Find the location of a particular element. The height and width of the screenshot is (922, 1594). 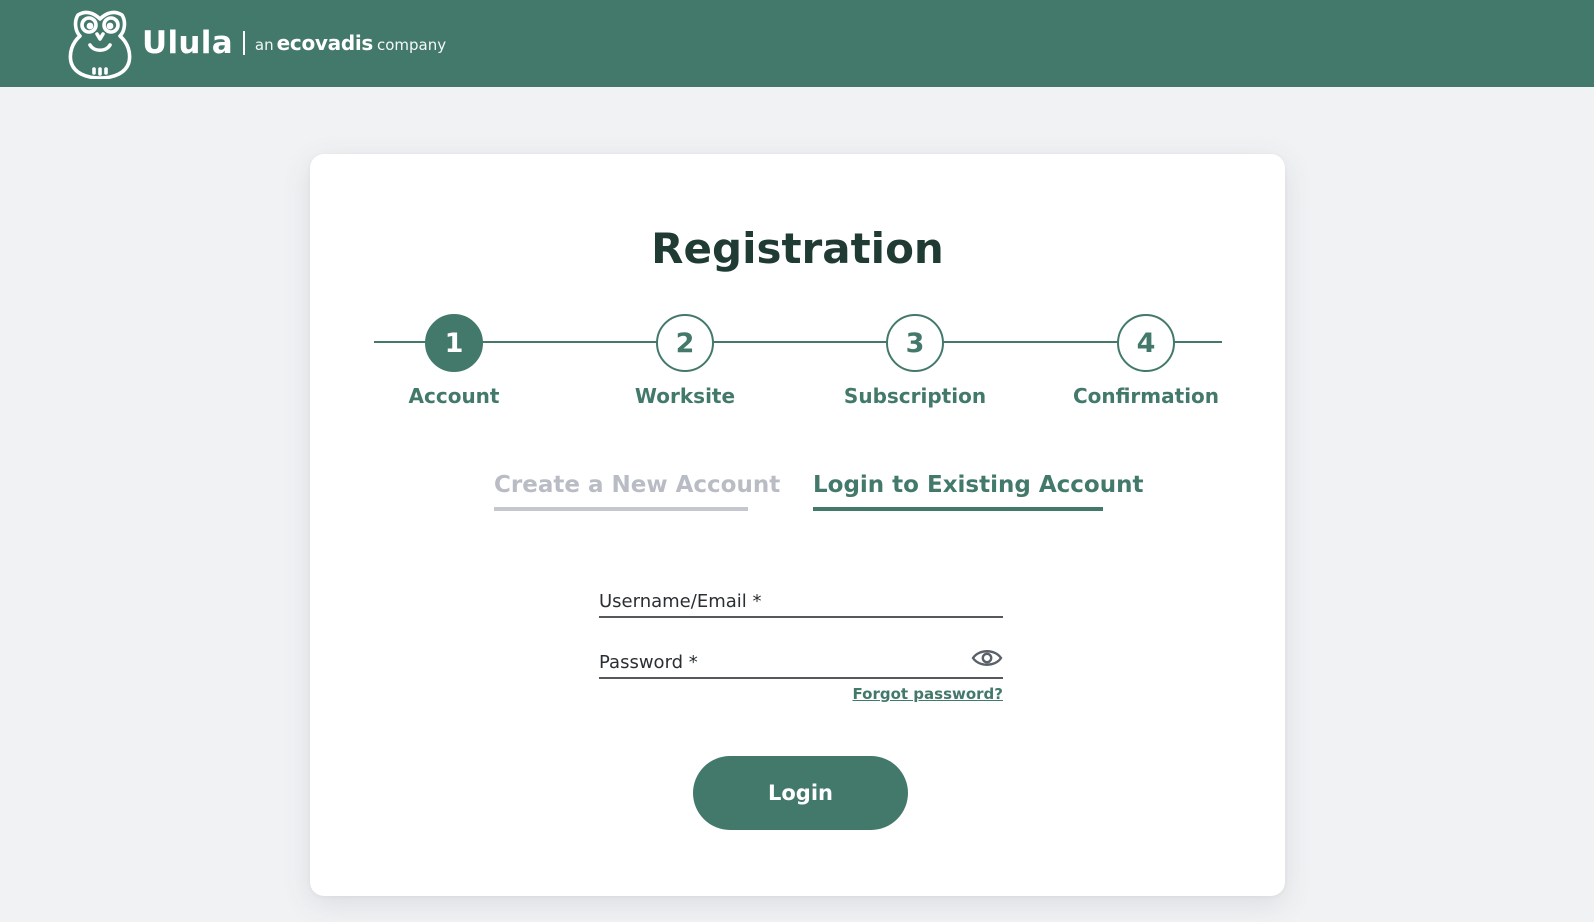

step-label: Account is located at coordinates (454, 396).